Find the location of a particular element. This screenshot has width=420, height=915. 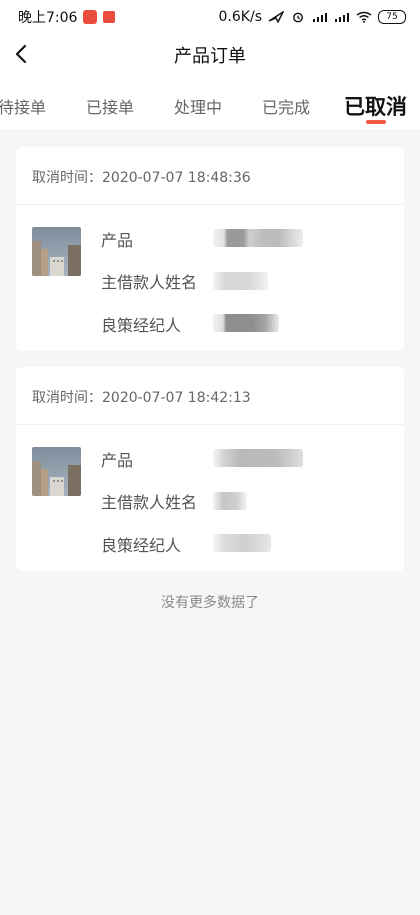

cancel-time: 取消时间：2020-07-07 18:48:36 is located at coordinates (210, 176).